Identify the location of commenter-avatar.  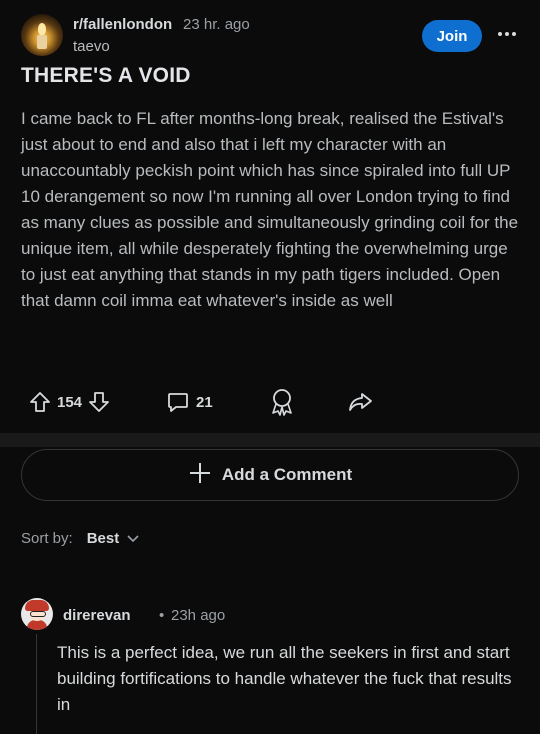
(37, 614).